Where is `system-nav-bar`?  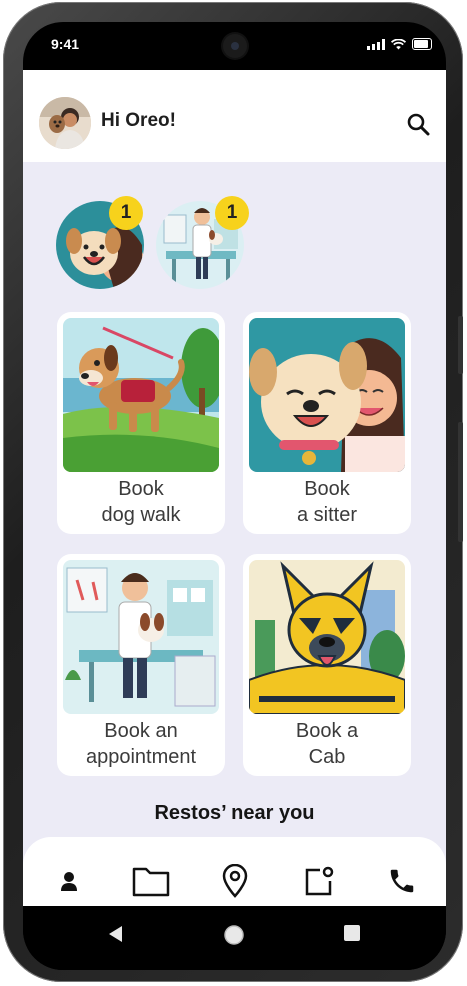
system-nav-bar is located at coordinates (234, 938).